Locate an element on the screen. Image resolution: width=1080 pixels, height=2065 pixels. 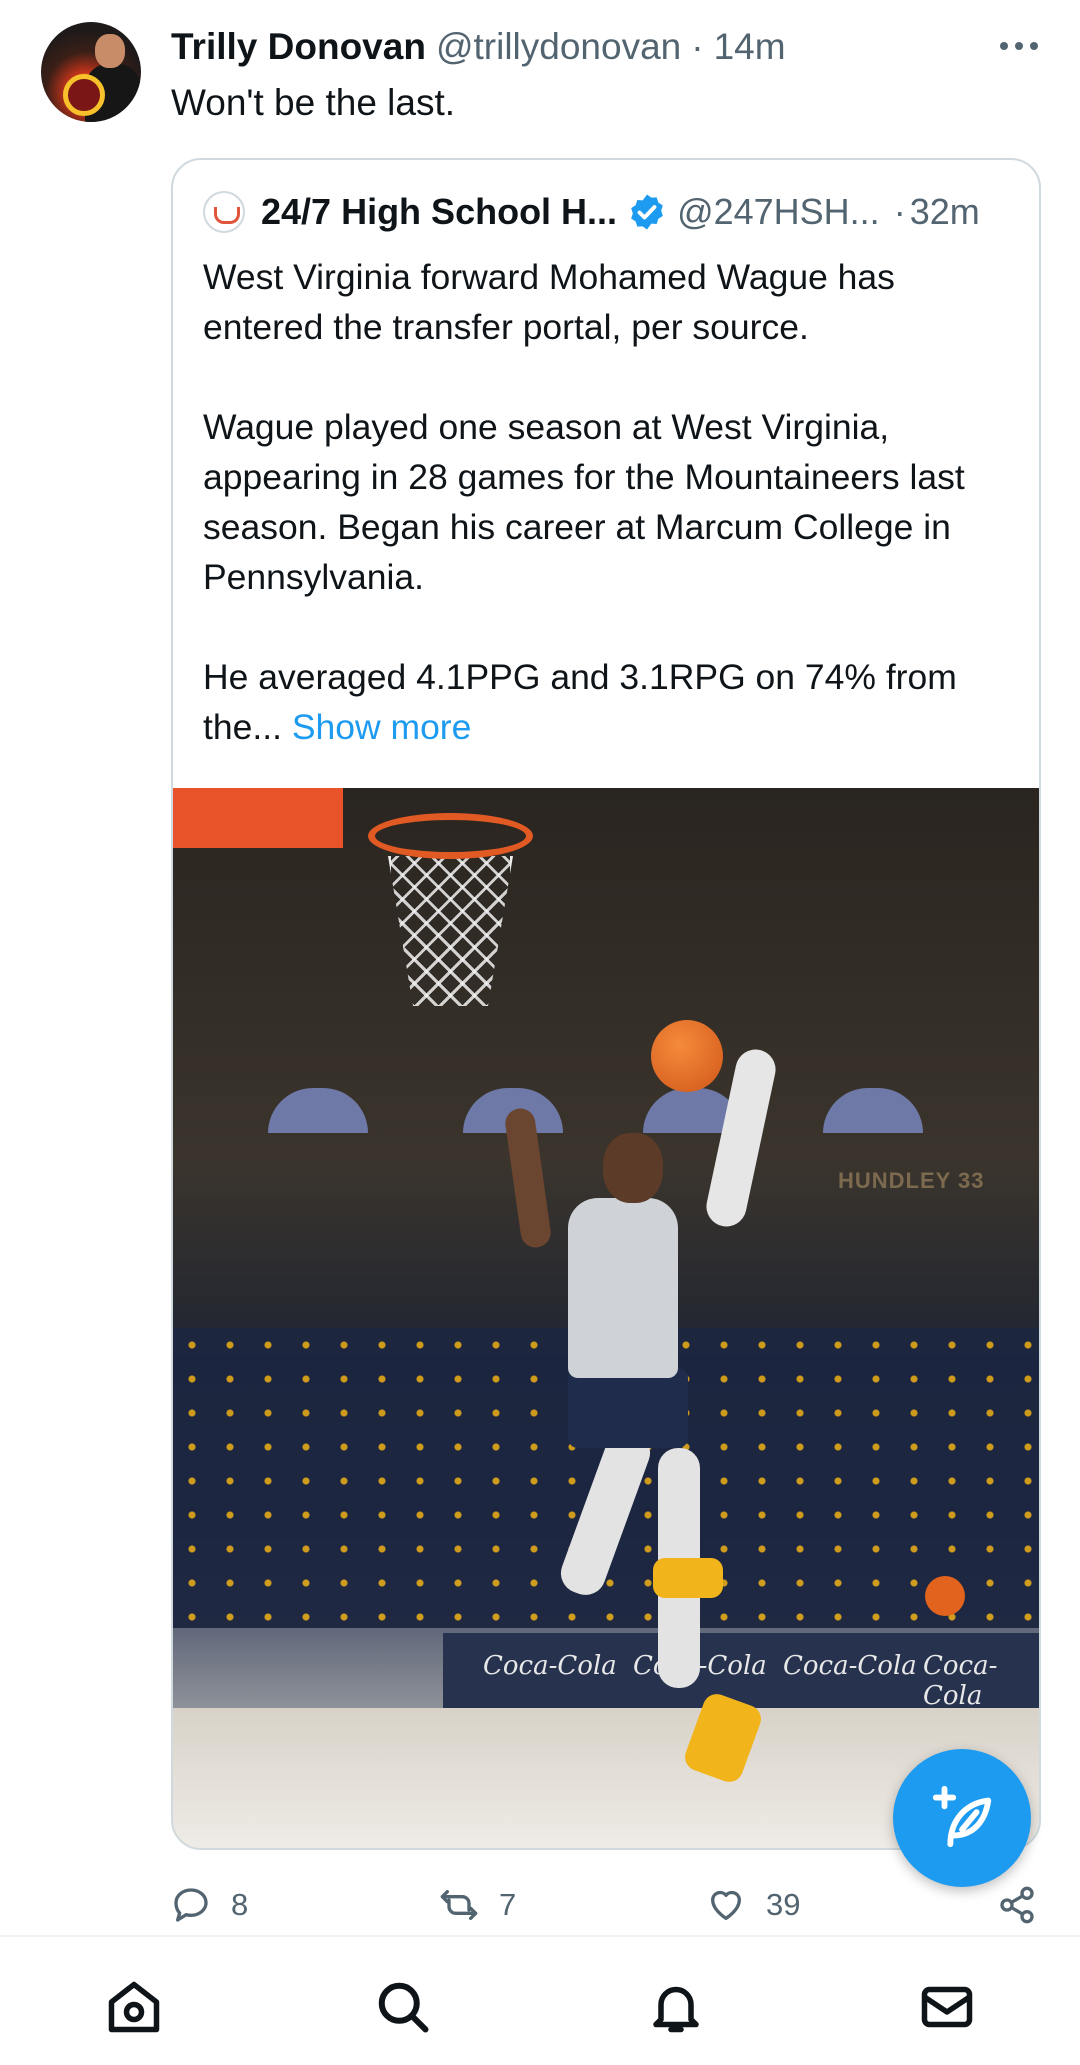
compose-button is located at coordinates (962, 1818).